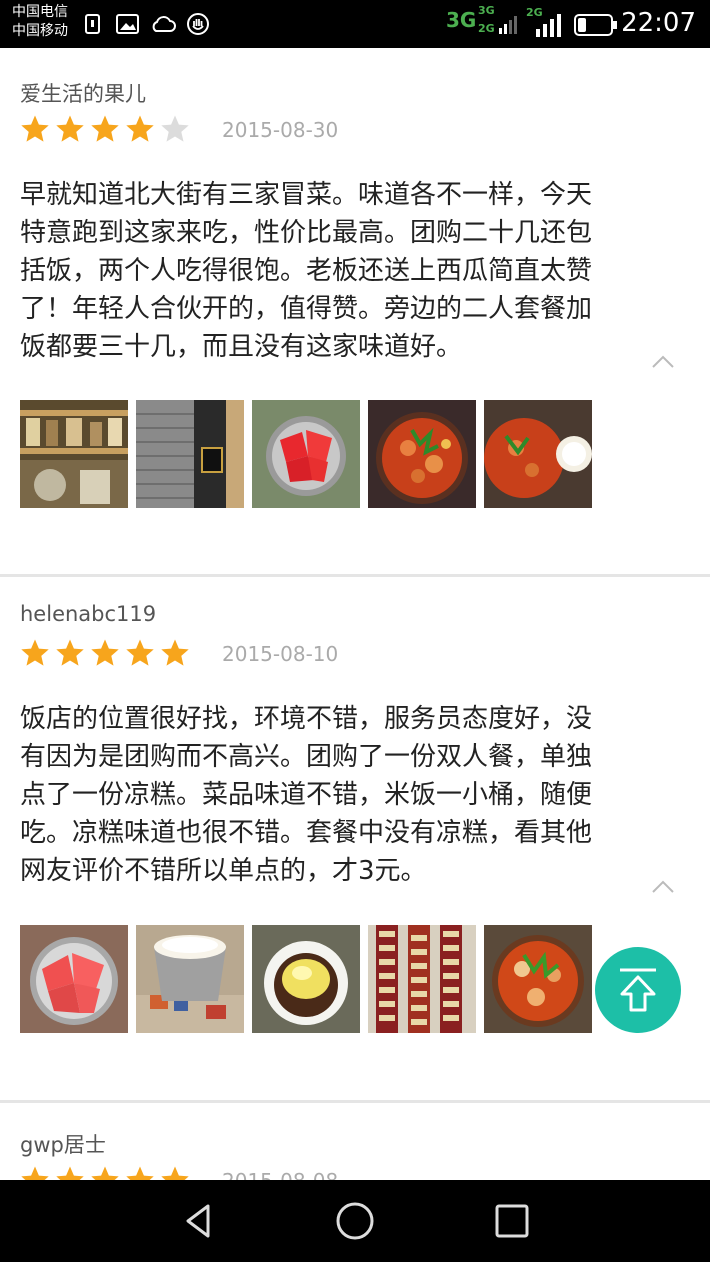 The image size is (710, 1262). What do you see at coordinates (306, 233) in the screenshot?
I see `review-text-line: 特意跑到这家来吃，性价比最高。团购二十几还包` at bounding box center [306, 233].